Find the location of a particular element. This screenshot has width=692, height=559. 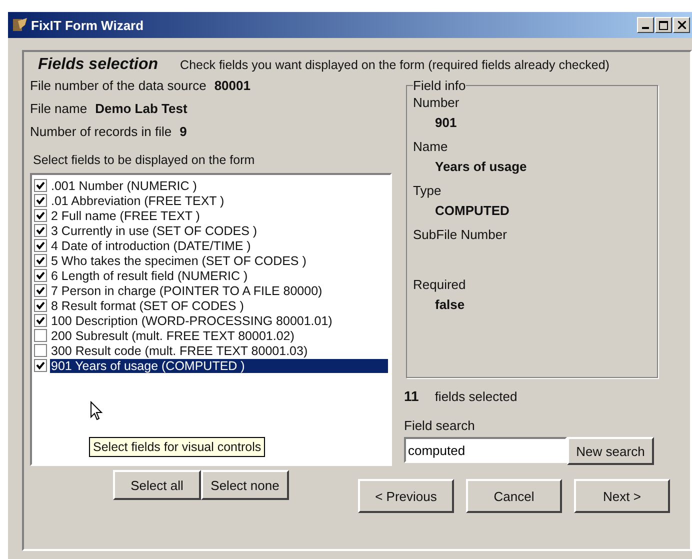

field-list-item: 300 Result code (mult. FREE TEXT 80001.03) is located at coordinates (179, 351).